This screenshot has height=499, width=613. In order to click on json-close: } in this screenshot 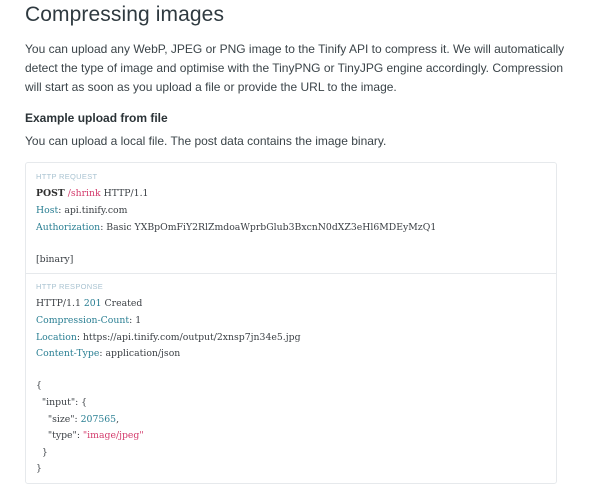, I will do `click(39, 468)`.